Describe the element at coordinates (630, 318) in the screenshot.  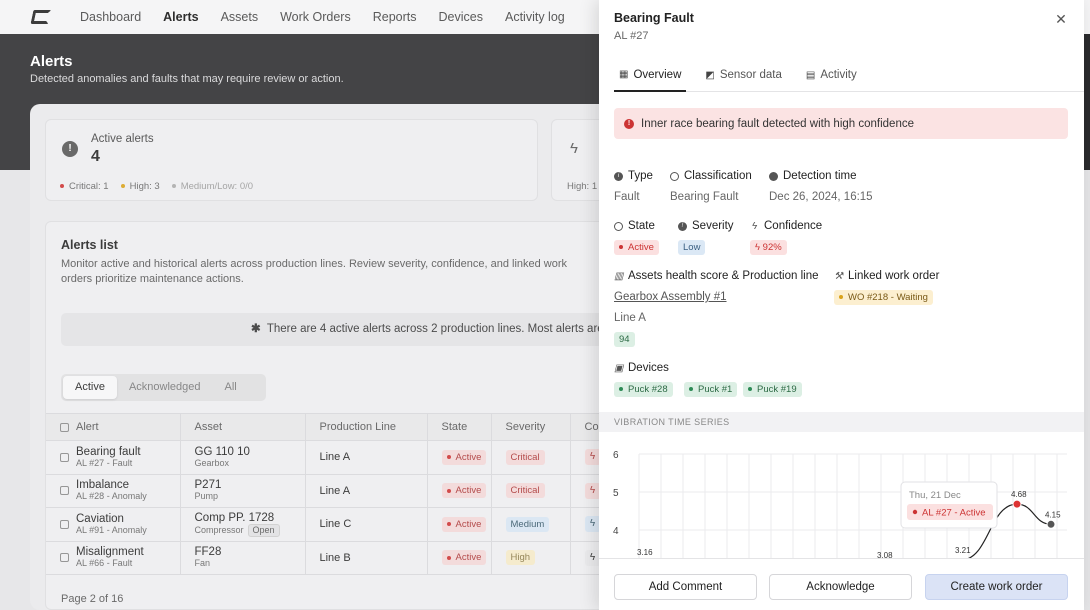
I see `health-line: Line A` at that location.